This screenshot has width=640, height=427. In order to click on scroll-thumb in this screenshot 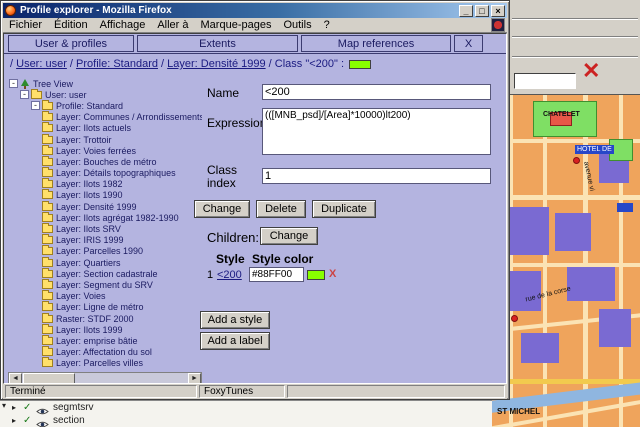, I will do `click(49, 378)`.